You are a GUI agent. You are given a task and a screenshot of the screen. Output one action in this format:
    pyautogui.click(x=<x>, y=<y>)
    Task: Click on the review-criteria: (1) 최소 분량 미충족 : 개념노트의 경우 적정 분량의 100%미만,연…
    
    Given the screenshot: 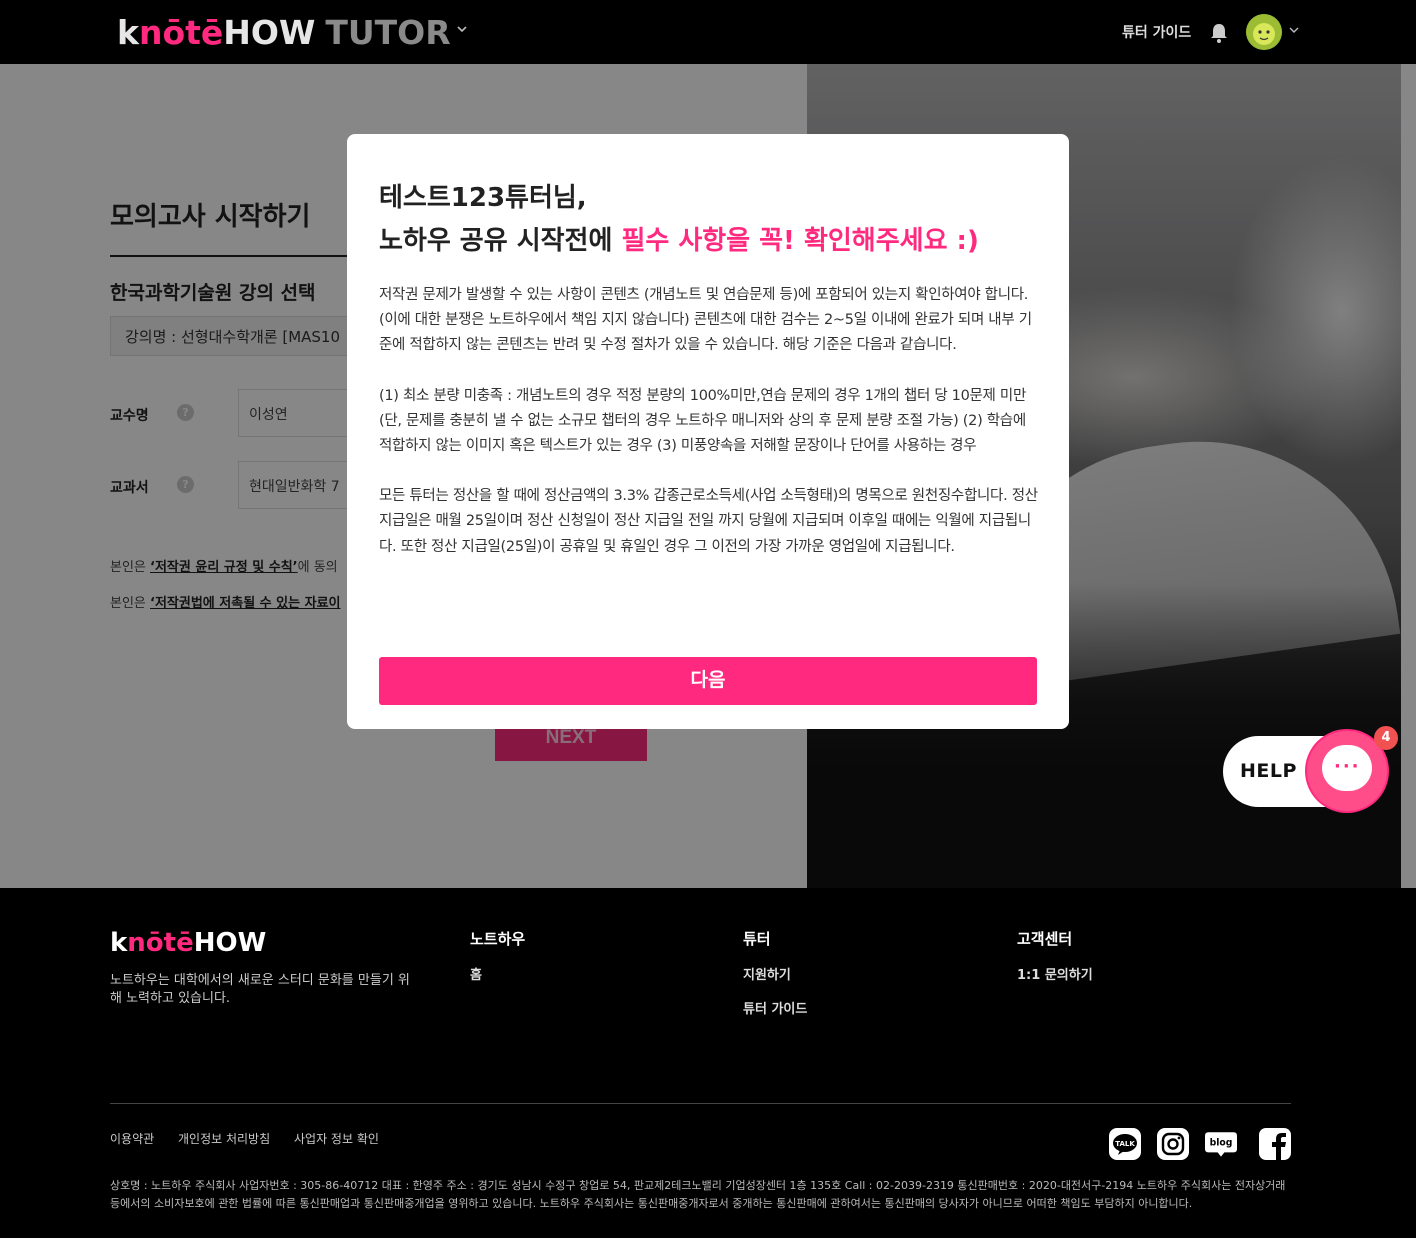 What is the action you would take?
    pyautogui.click(x=702, y=421)
    